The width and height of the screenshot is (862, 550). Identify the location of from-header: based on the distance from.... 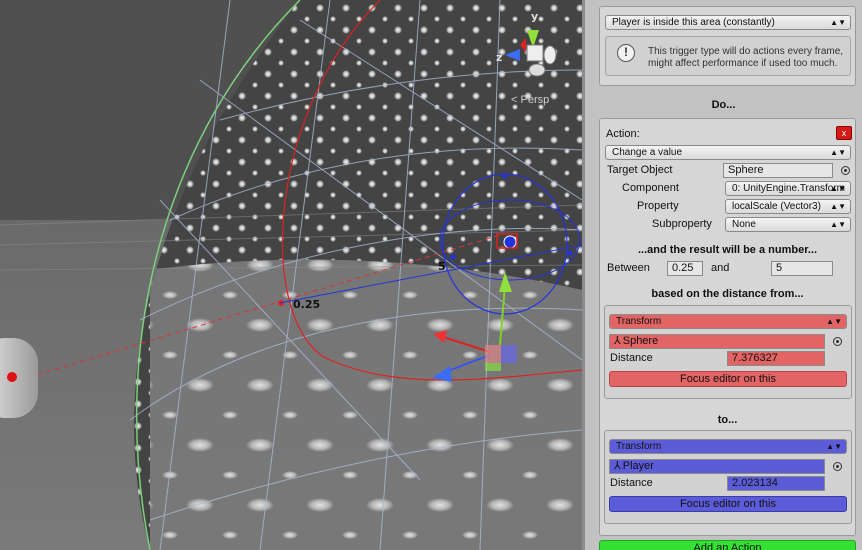
(727, 294).